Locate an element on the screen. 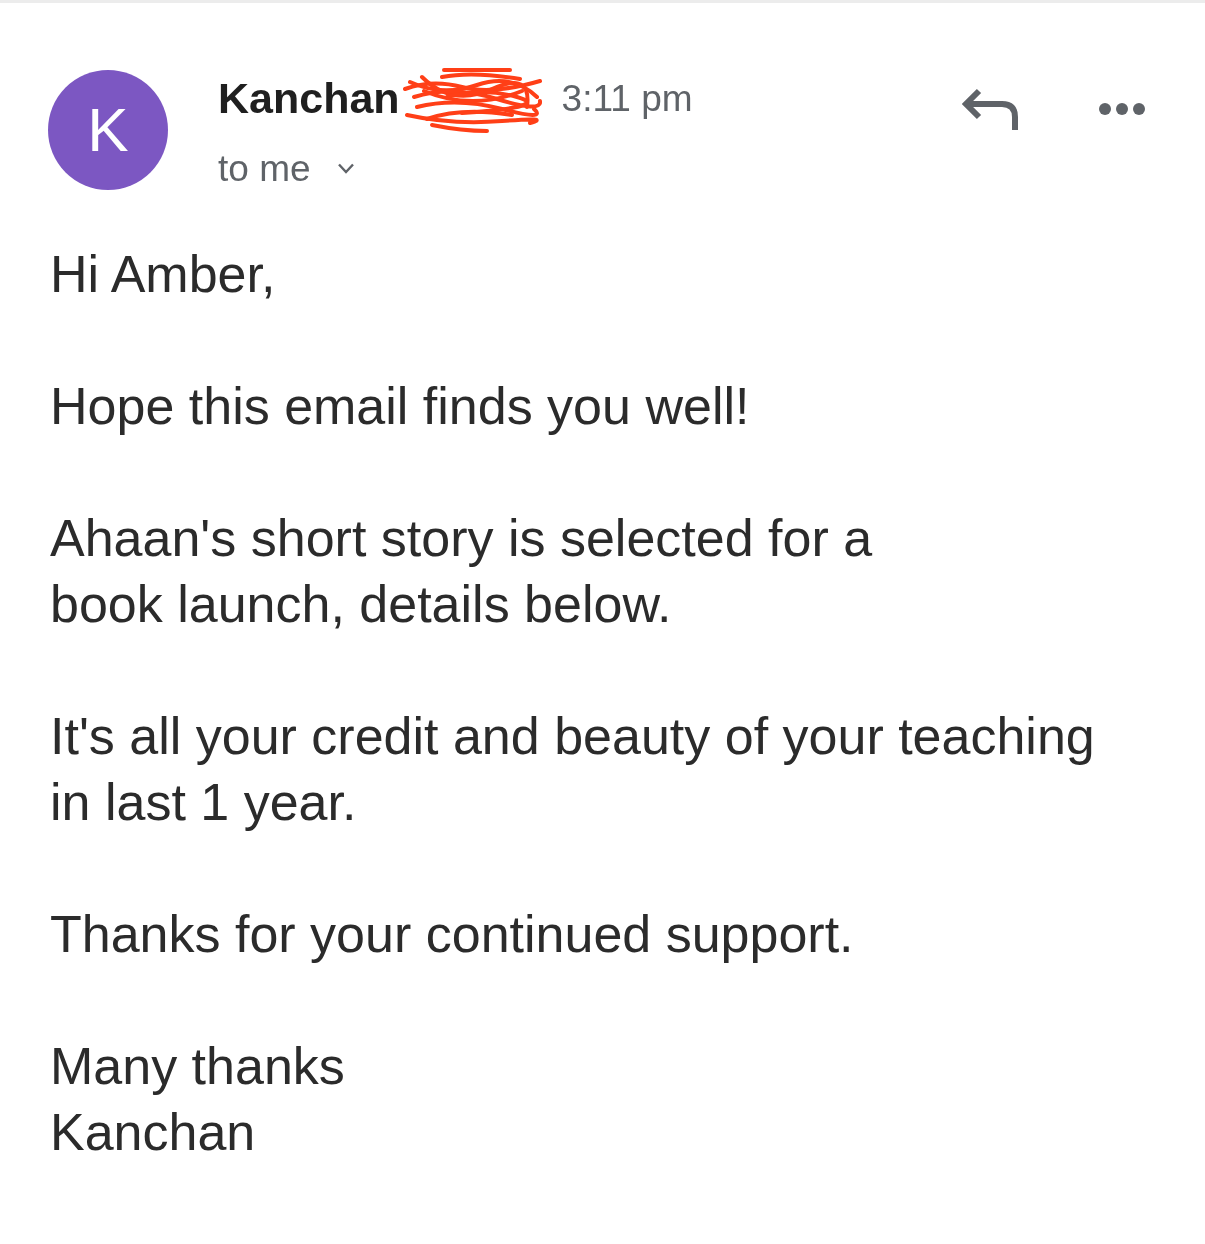 The height and width of the screenshot is (1244, 1205). more-button is located at coordinates (1122, 109).